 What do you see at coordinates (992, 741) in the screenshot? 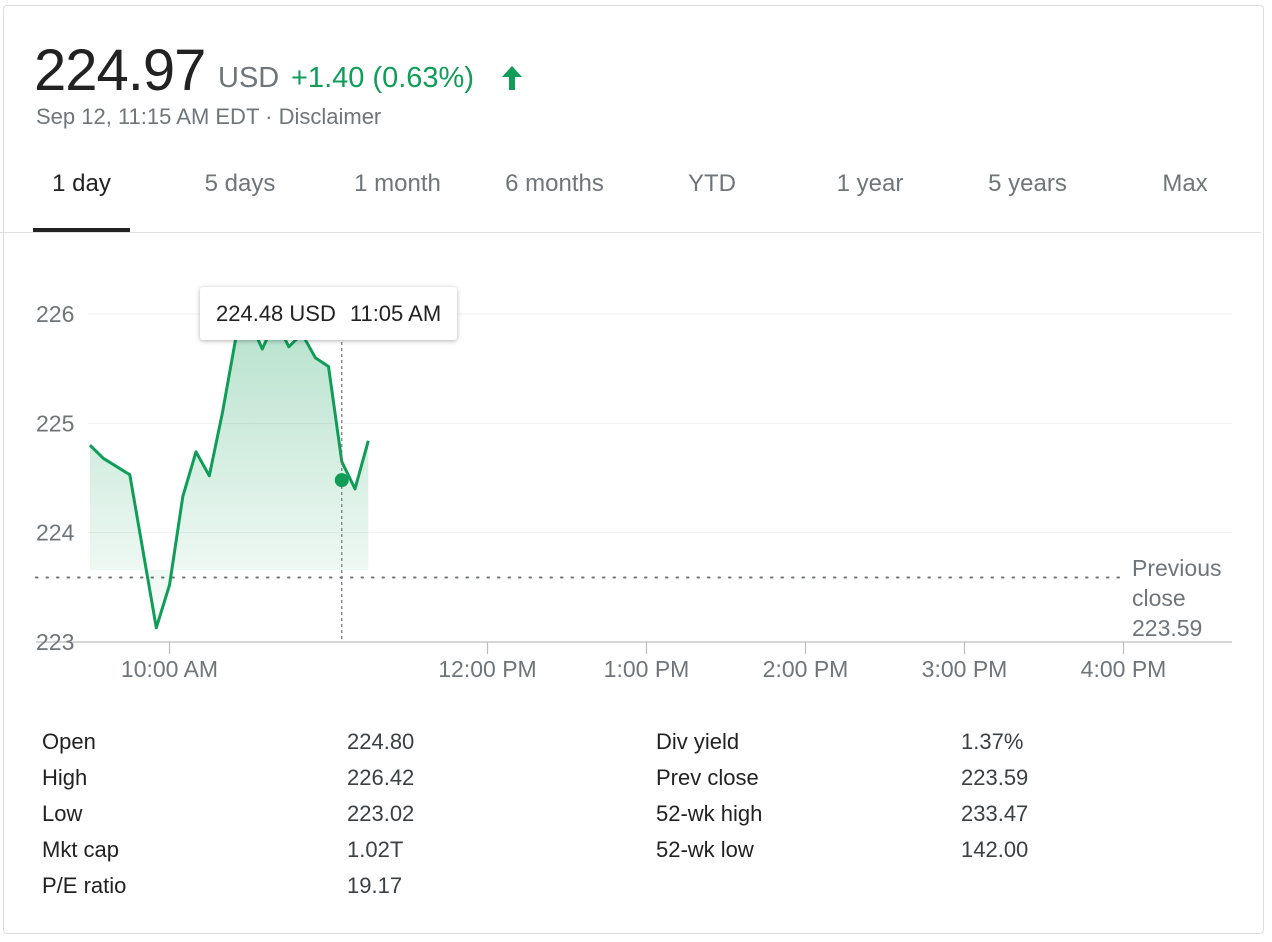
I see `stat-value-div-yield: 1.37%` at bounding box center [992, 741].